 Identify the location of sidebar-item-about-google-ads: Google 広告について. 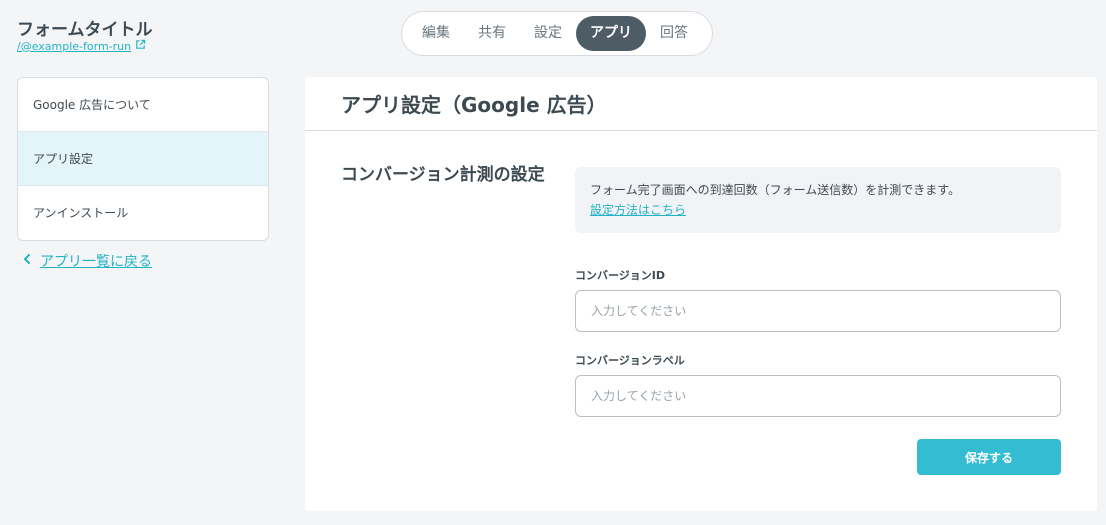
(143, 105).